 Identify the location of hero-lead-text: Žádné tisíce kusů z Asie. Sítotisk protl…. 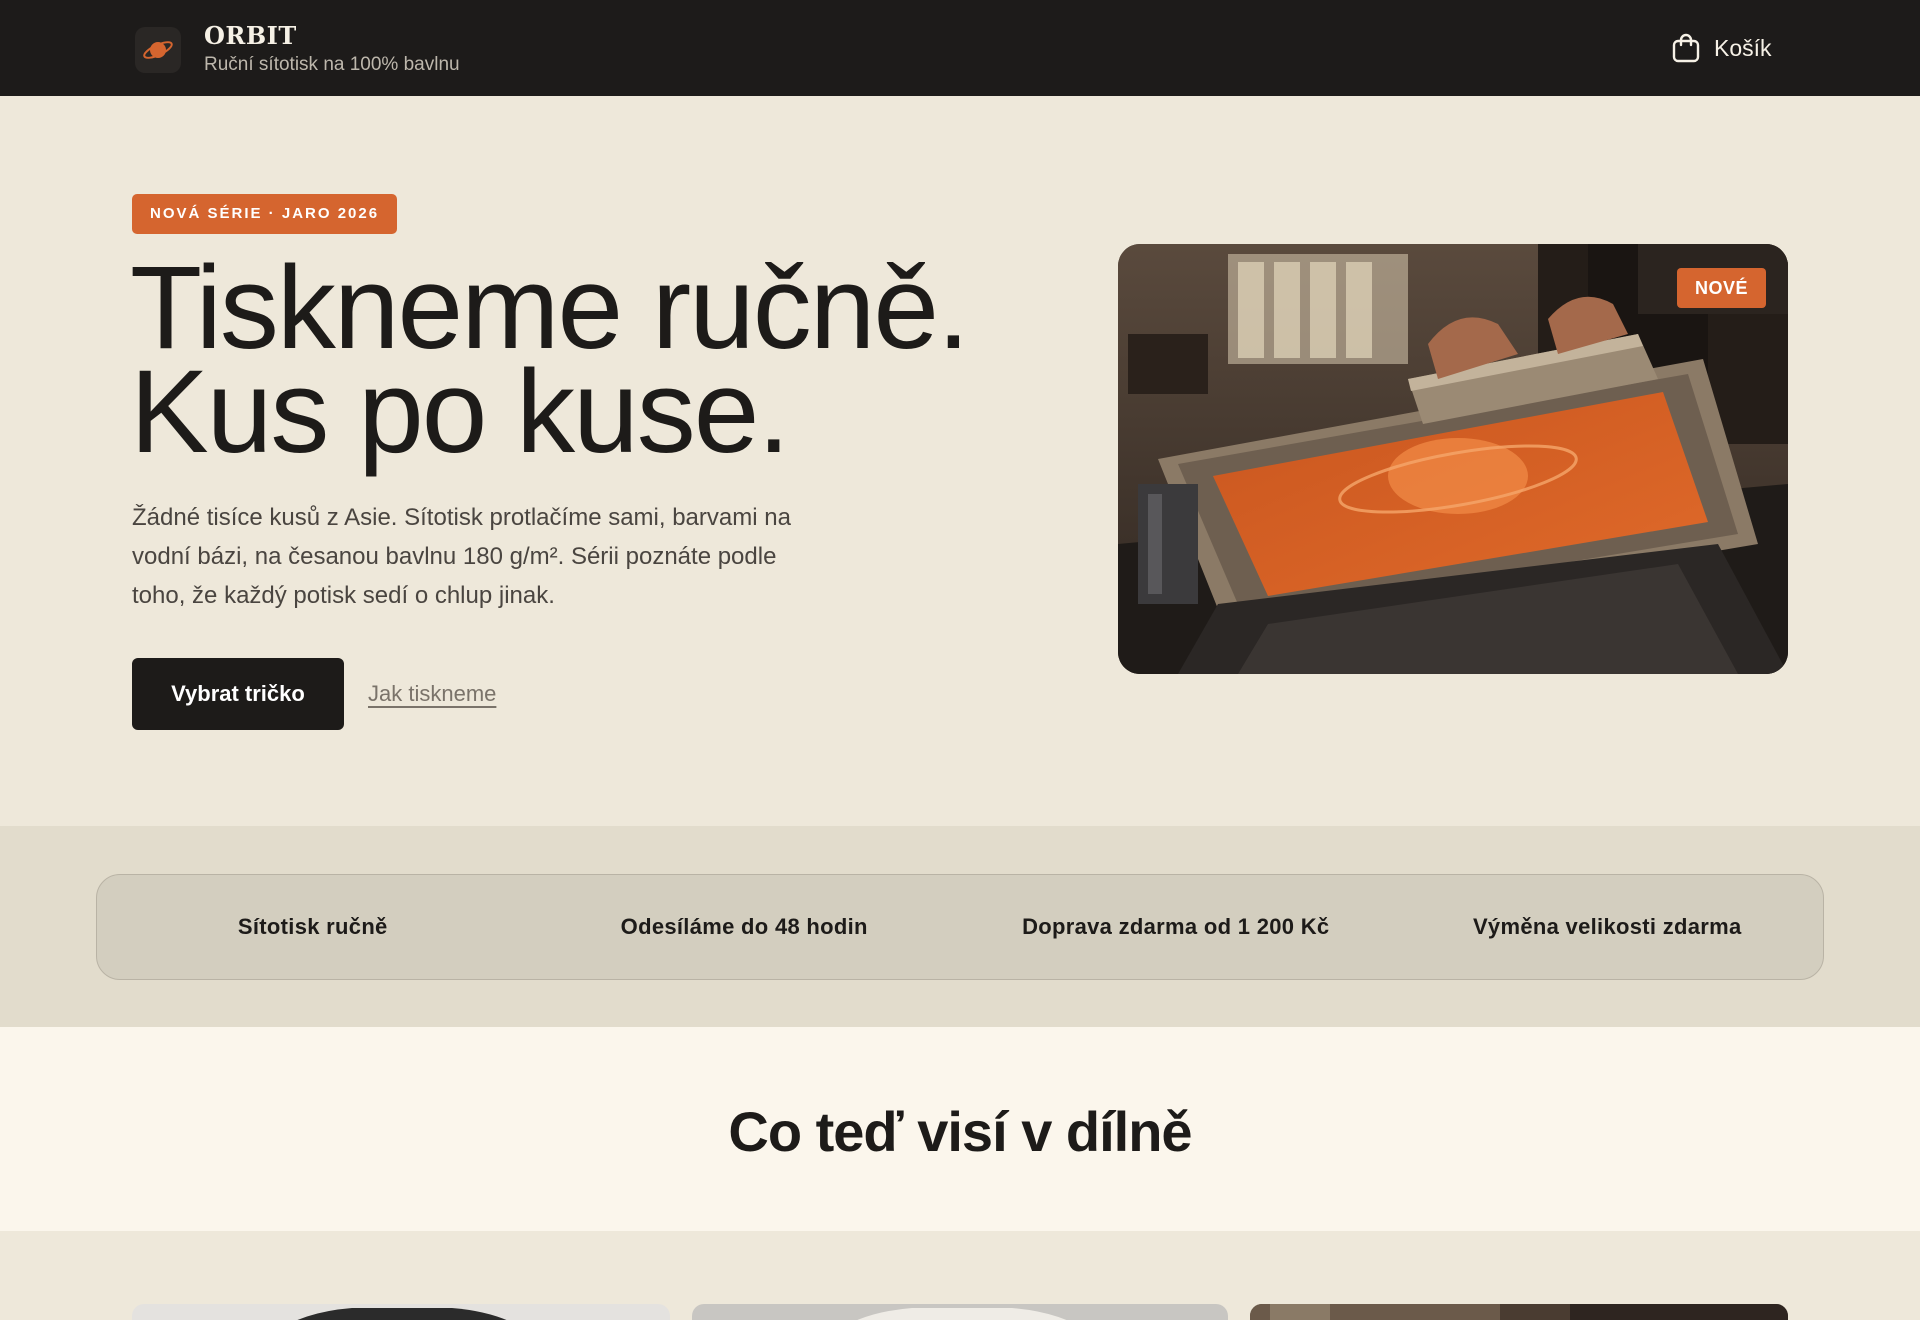
(461, 556).